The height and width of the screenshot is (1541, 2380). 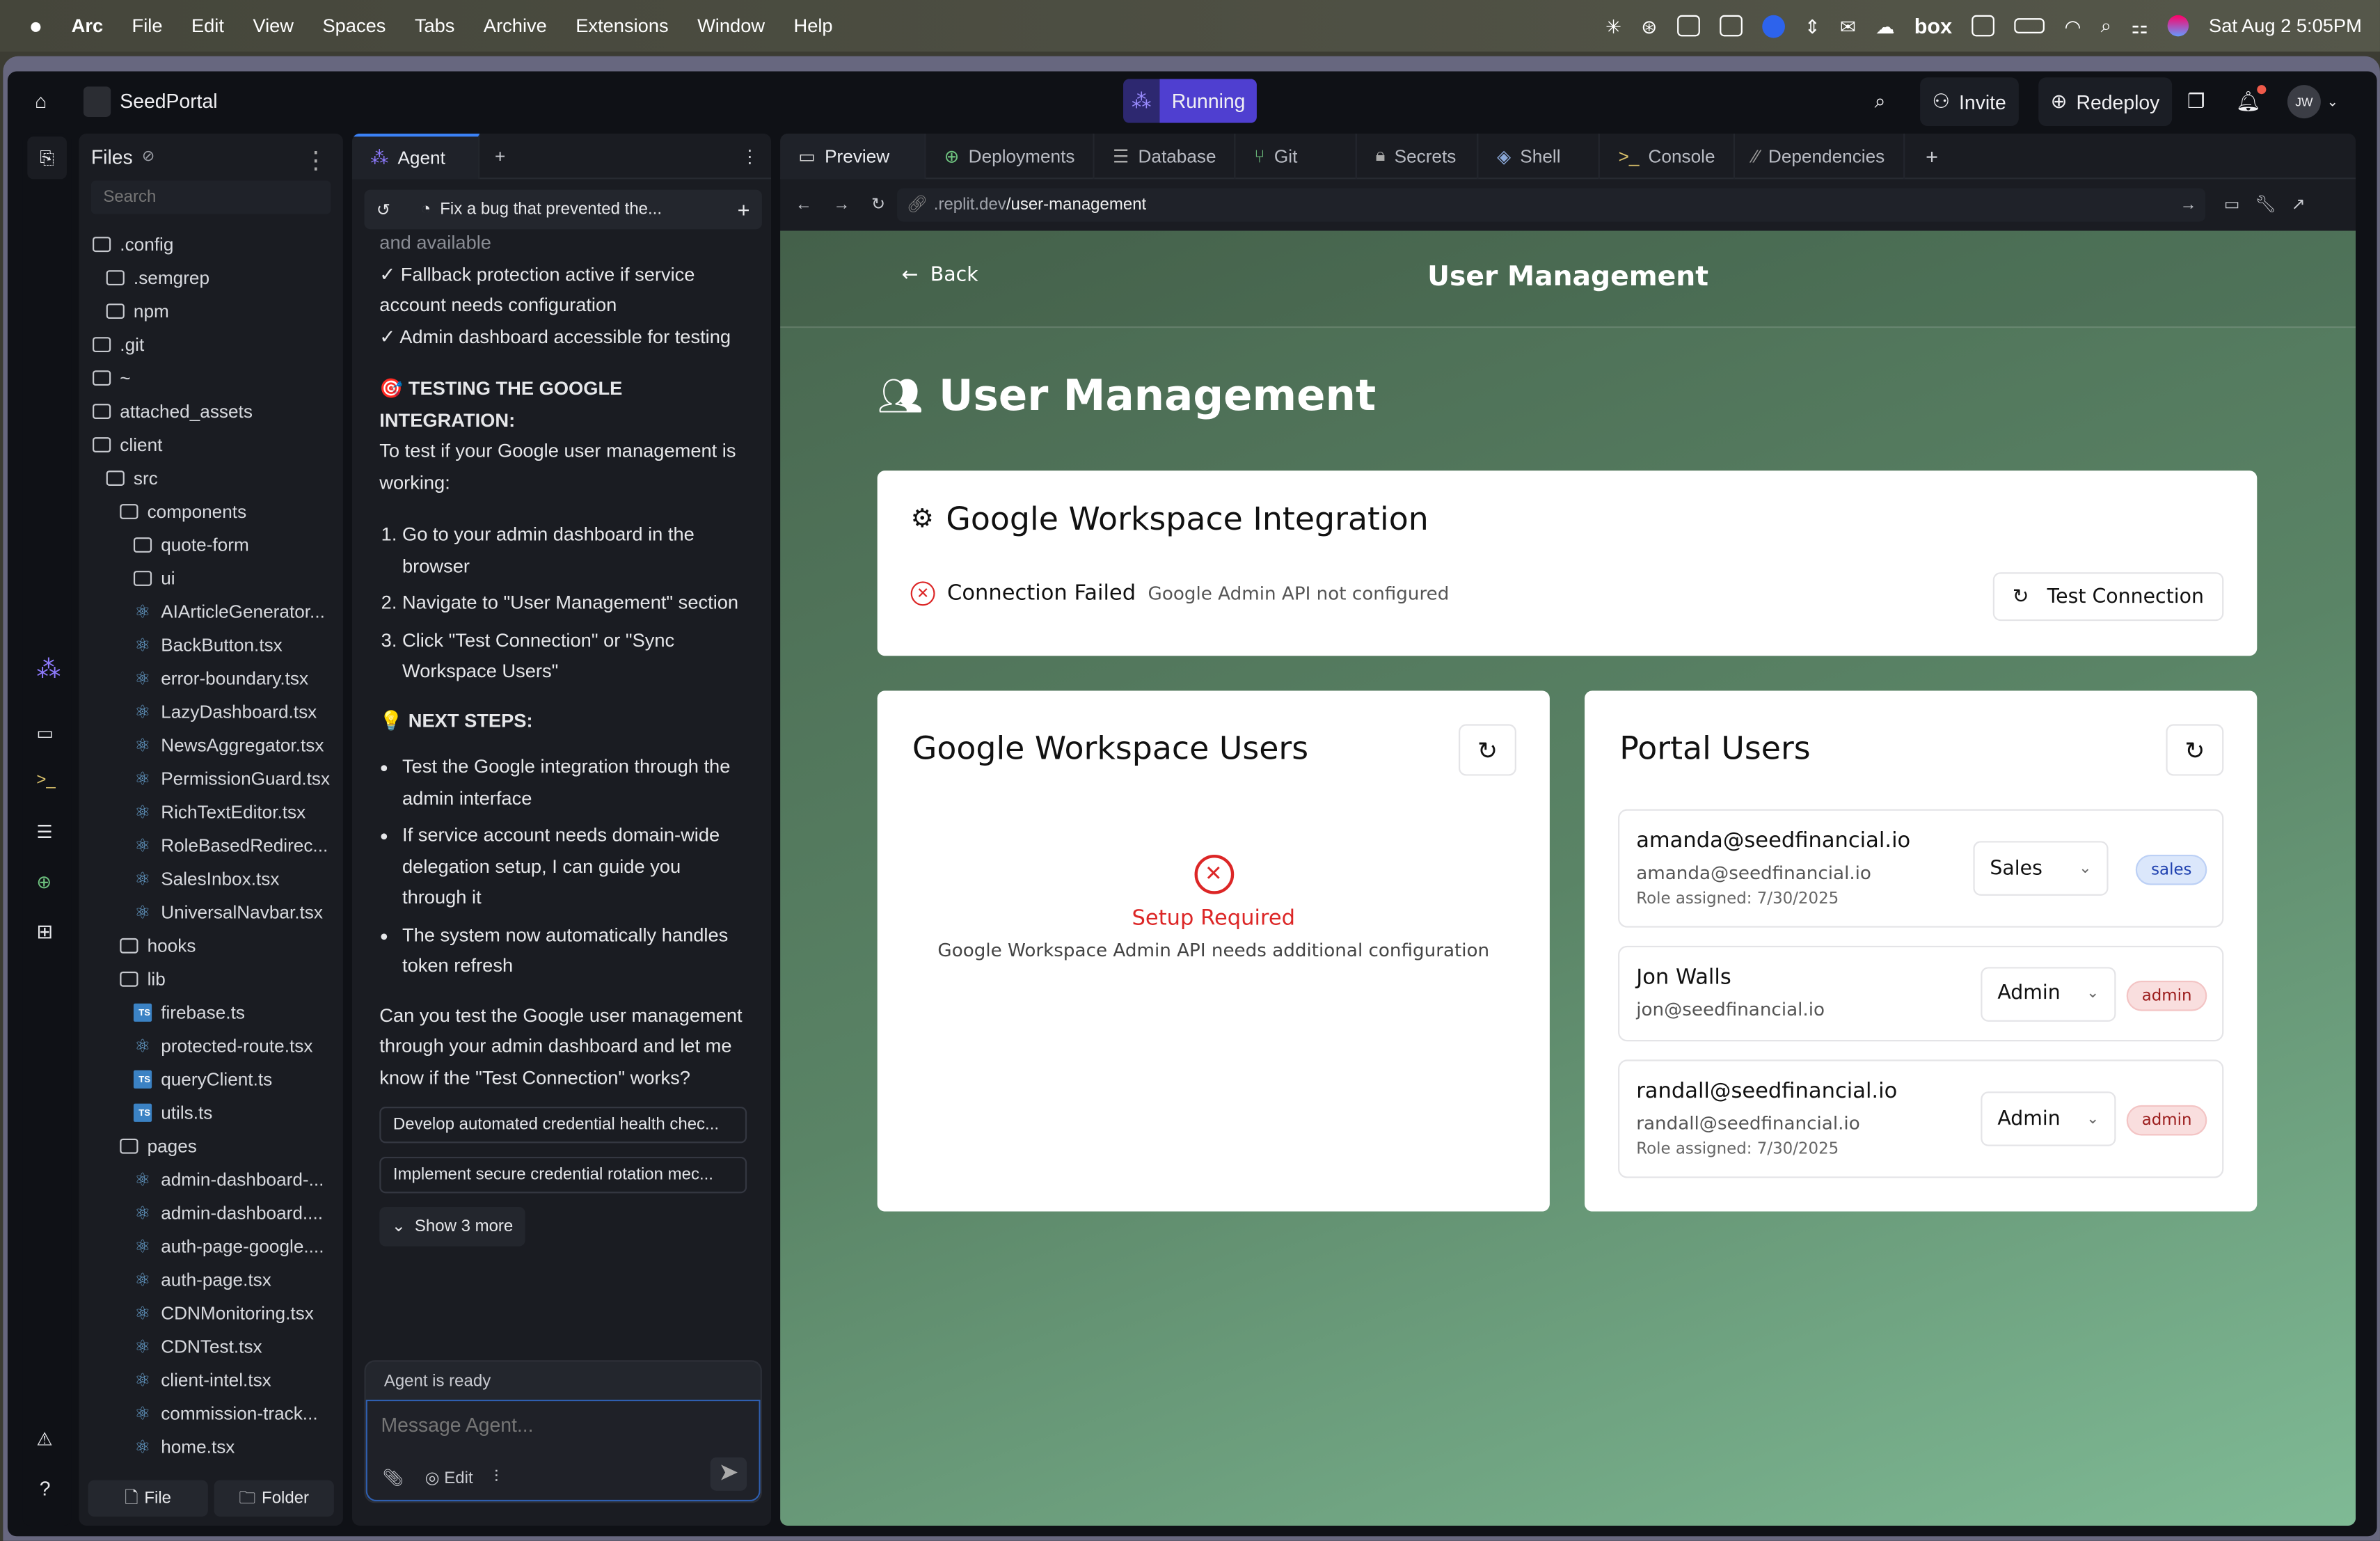 What do you see at coordinates (1884, 26) in the screenshot?
I see `cloud-icon: ☁` at bounding box center [1884, 26].